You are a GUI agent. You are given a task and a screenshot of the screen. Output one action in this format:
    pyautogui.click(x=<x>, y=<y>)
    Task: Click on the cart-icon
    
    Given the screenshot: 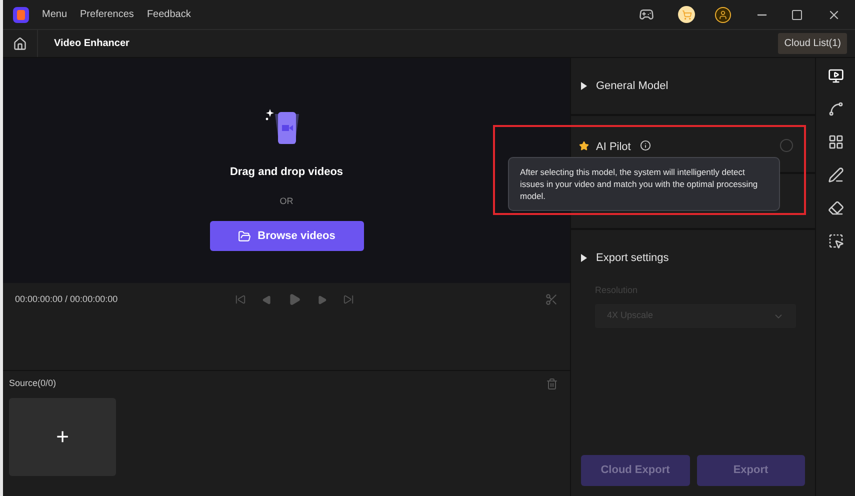 What is the action you would take?
    pyautogui.click(x=686, y=14)
    